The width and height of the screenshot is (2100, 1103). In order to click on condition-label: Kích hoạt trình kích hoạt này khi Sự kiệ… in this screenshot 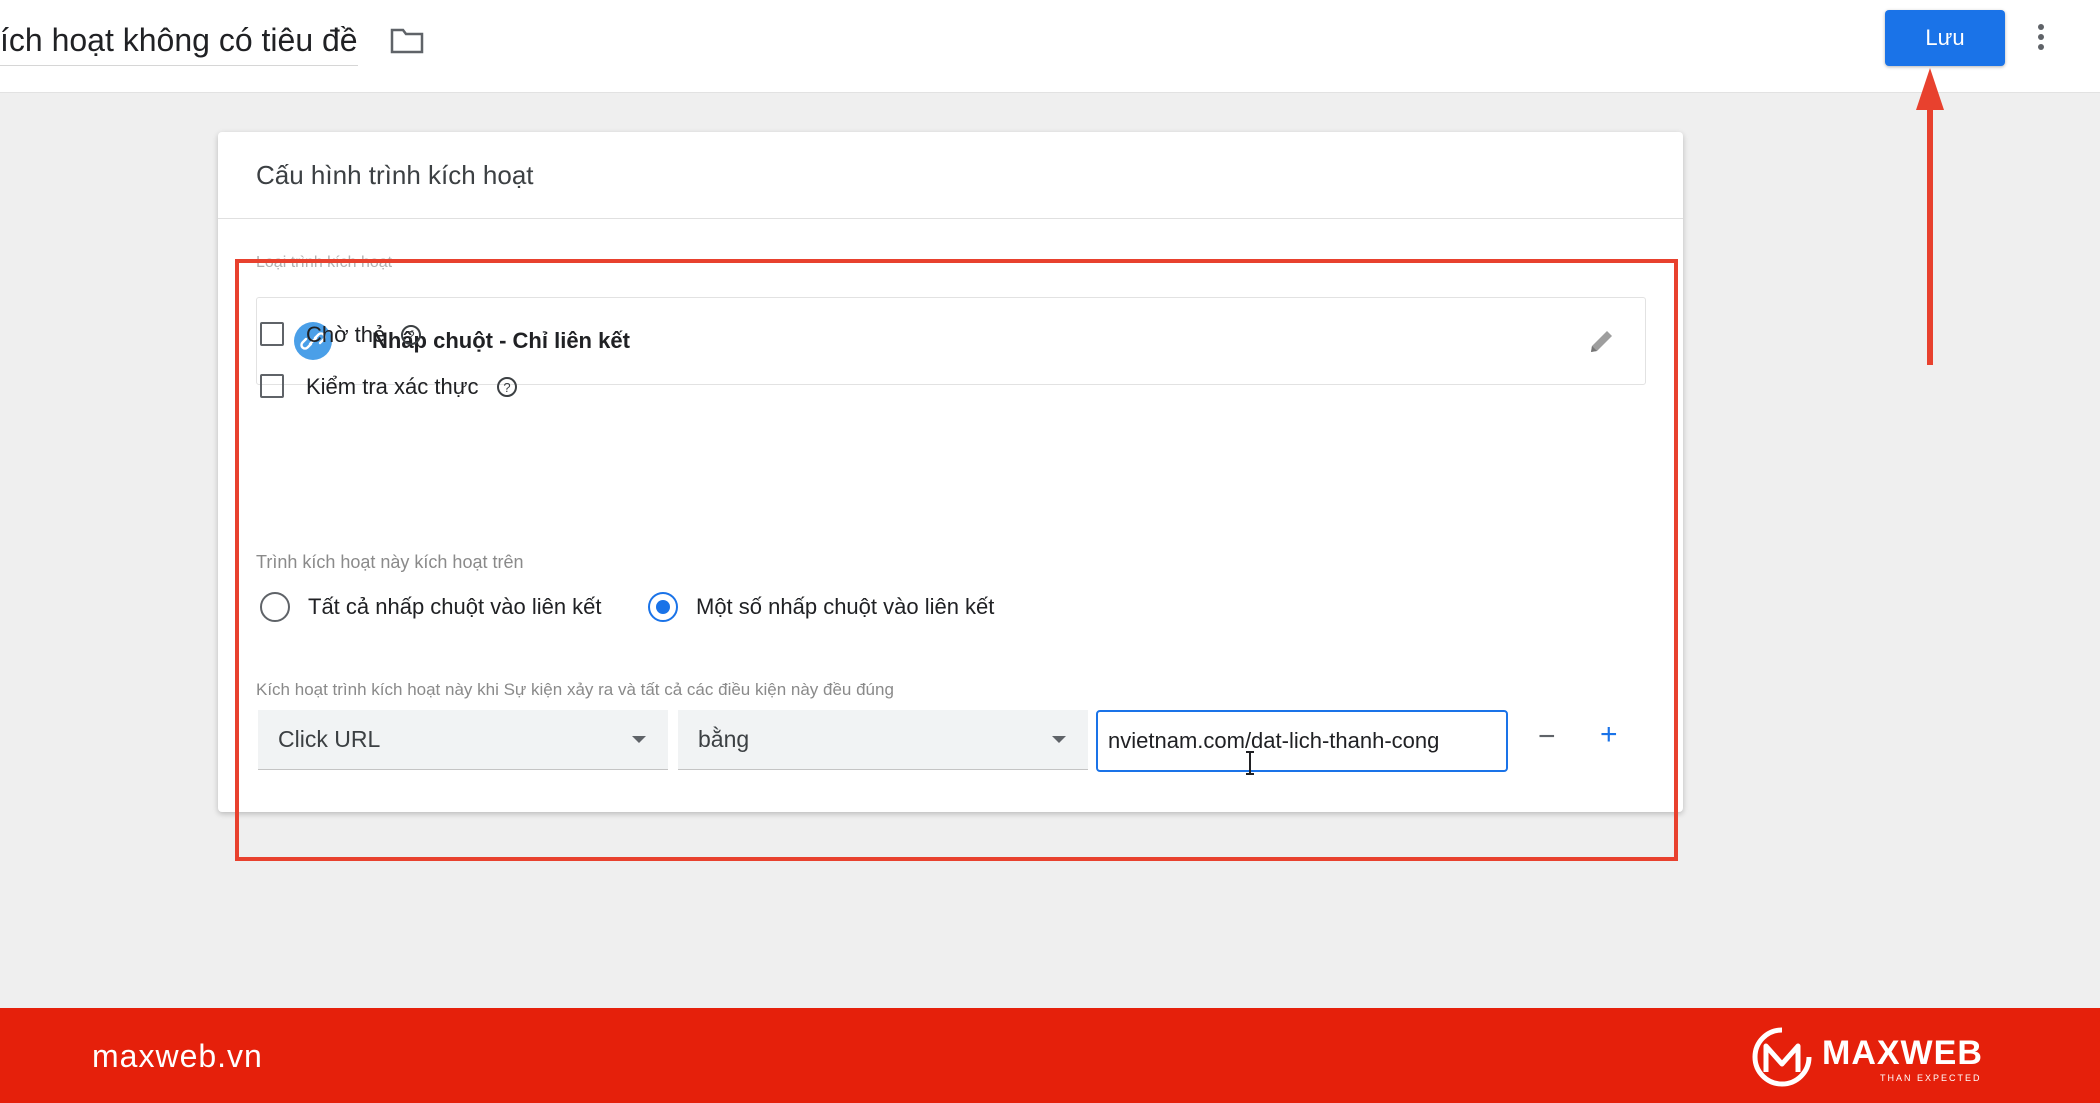, I will do `click(575, 689)`.